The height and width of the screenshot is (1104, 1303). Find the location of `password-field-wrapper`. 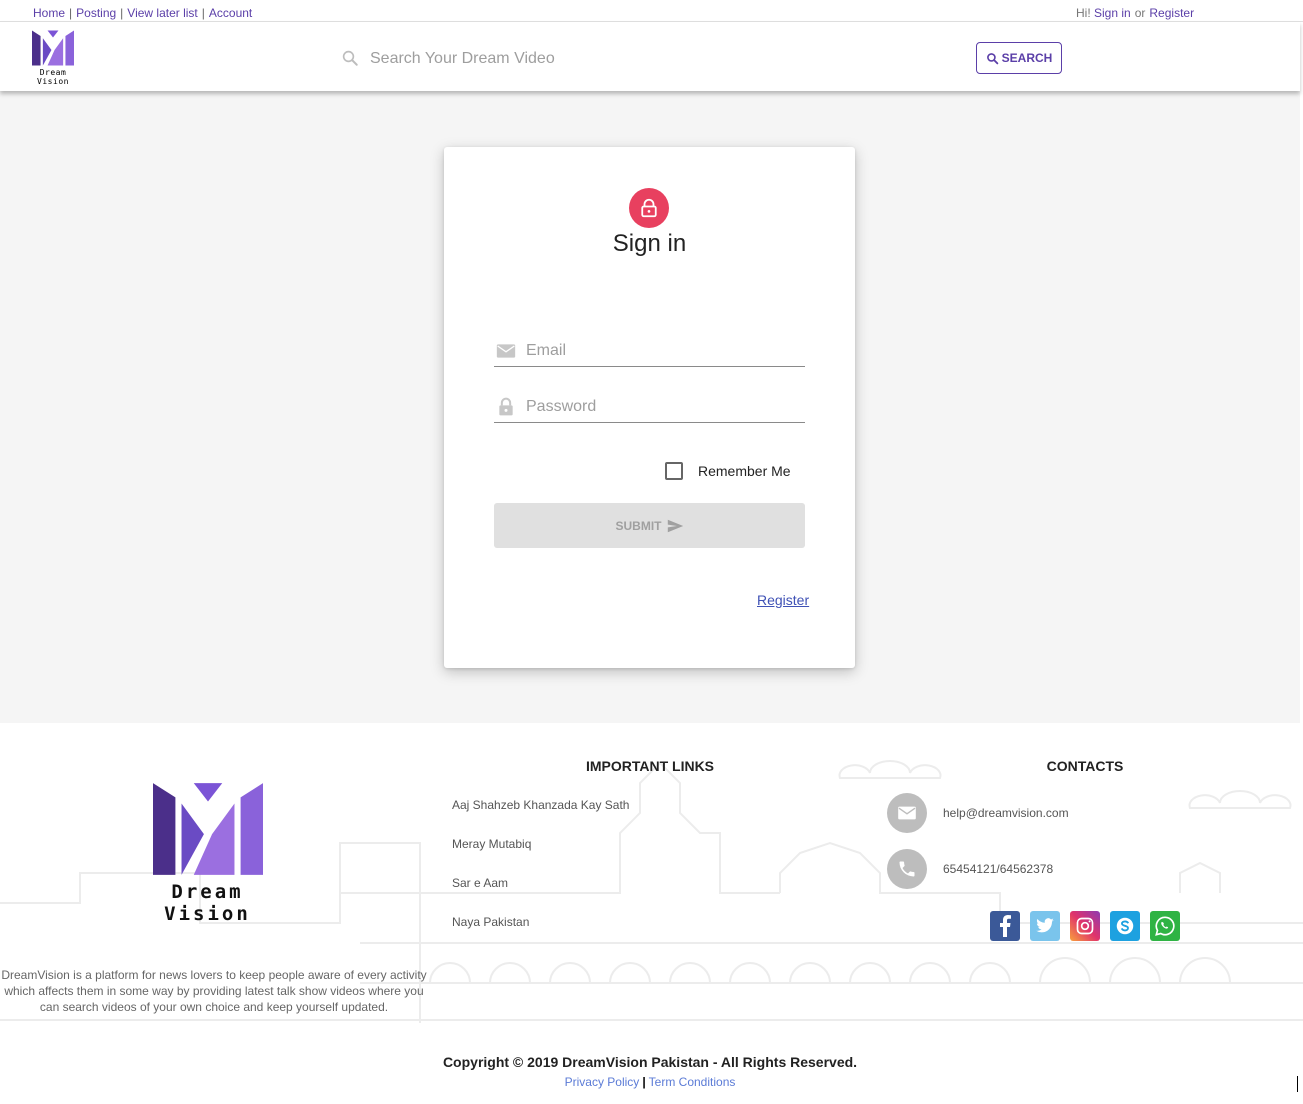

password-field-wrapper is located at coordinates (649, 408).